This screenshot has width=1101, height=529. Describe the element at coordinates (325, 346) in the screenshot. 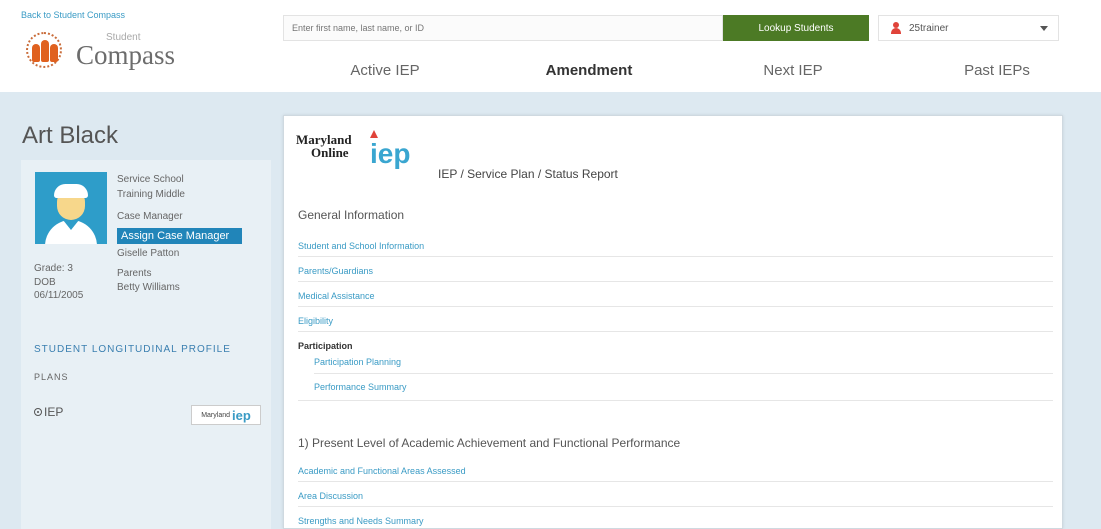

I see `participation-label: Participation` at that location.